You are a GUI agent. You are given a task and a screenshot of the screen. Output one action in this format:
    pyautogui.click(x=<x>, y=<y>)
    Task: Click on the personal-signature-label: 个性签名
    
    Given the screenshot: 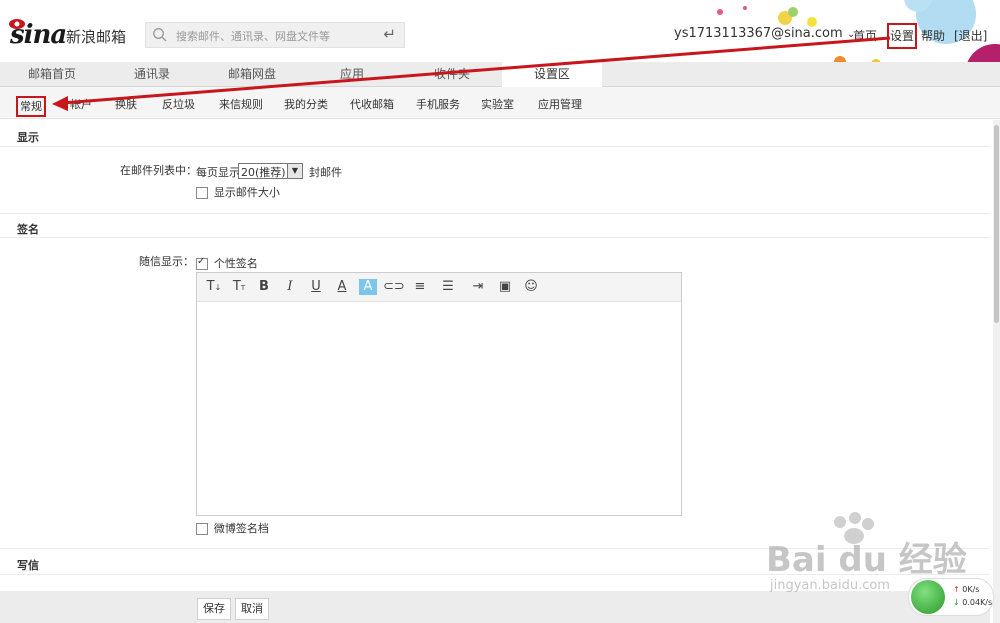 What is the action you would take?
    pyautogui.click(x=235, y=263)
    